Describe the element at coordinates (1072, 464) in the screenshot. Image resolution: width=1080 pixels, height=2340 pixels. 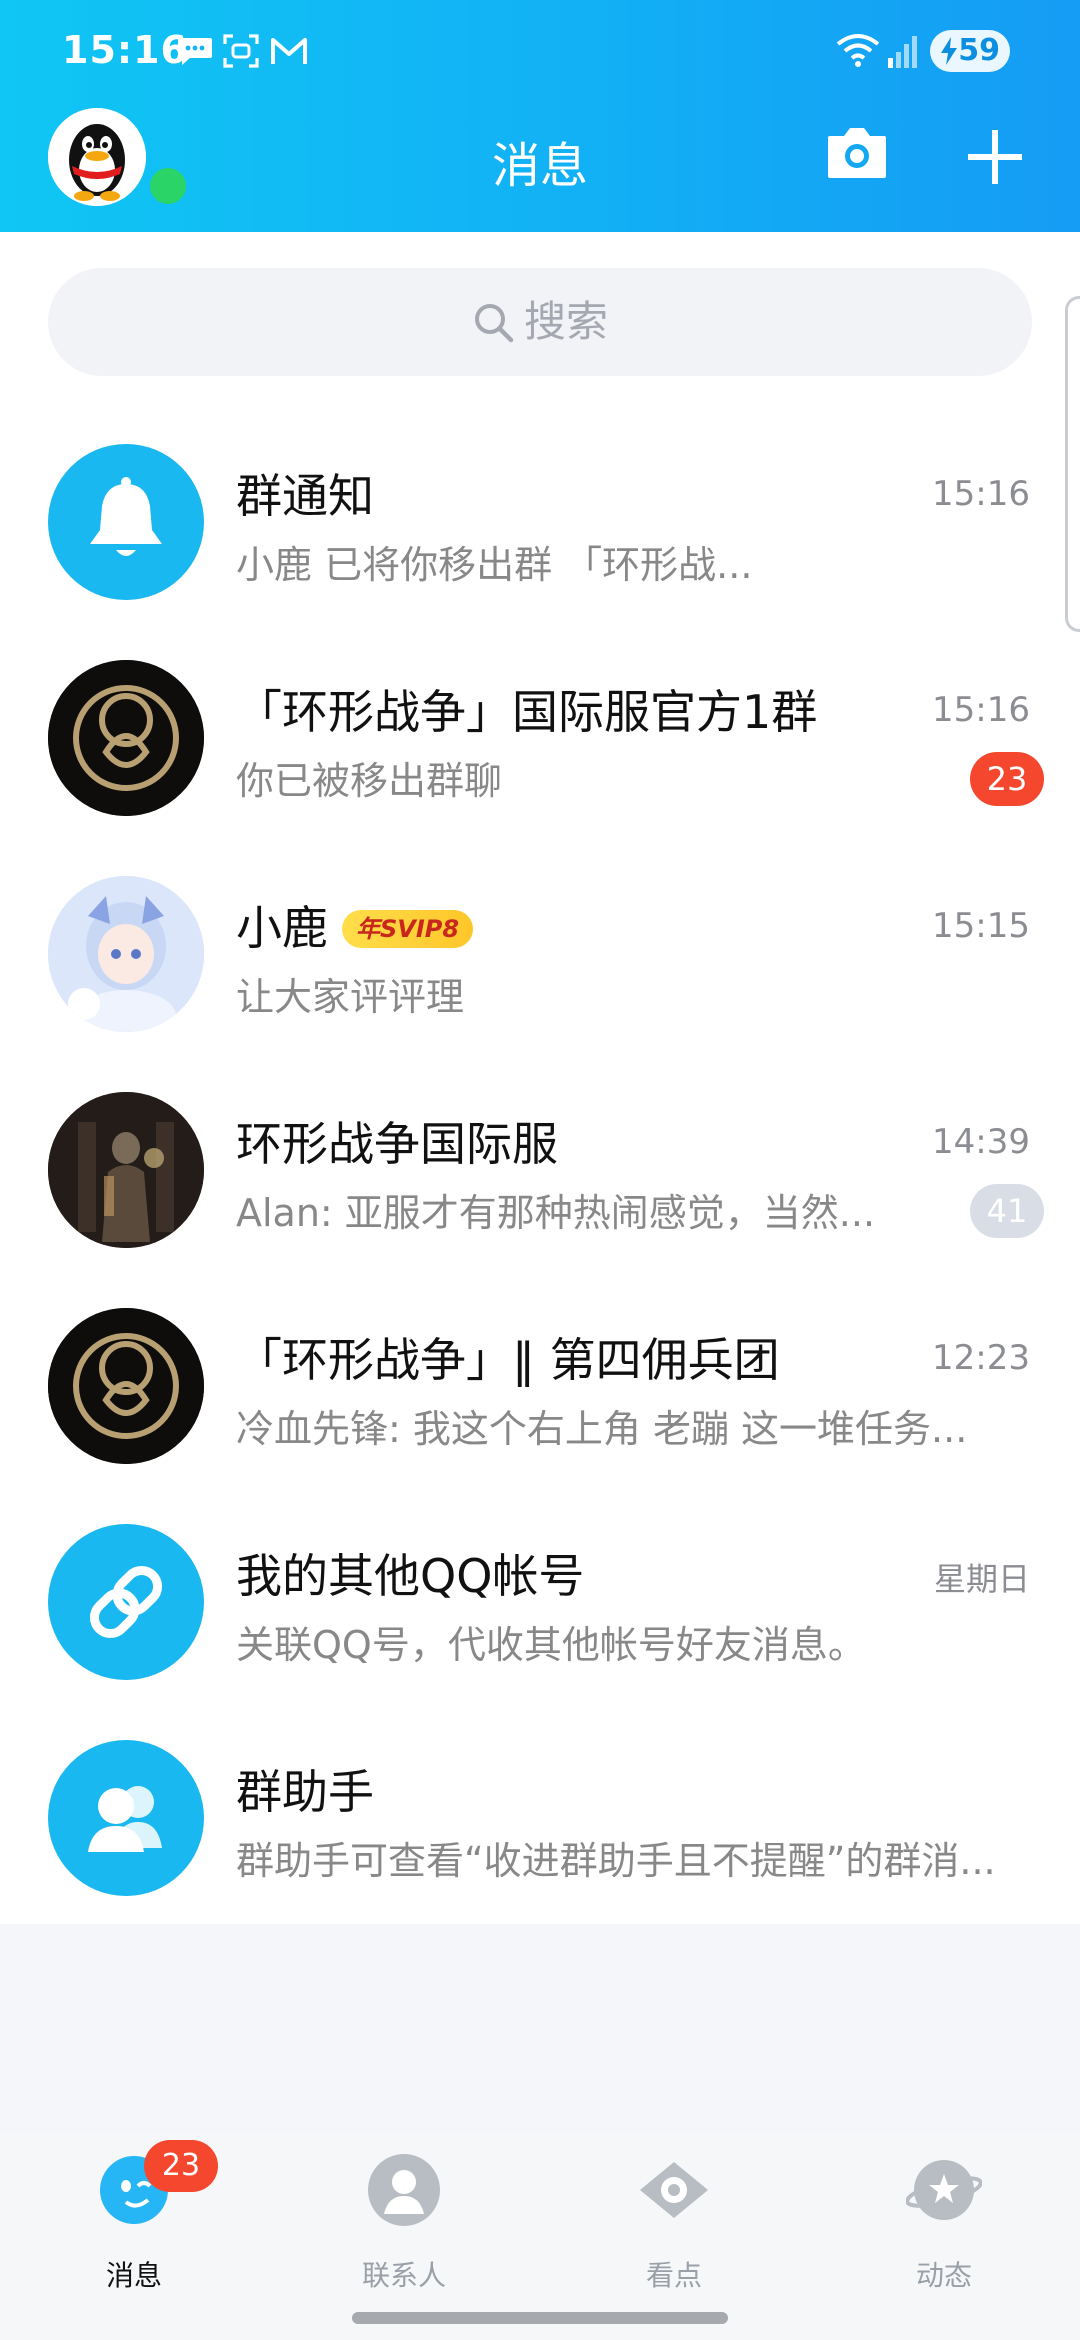
I see `scrollbar` at that location.